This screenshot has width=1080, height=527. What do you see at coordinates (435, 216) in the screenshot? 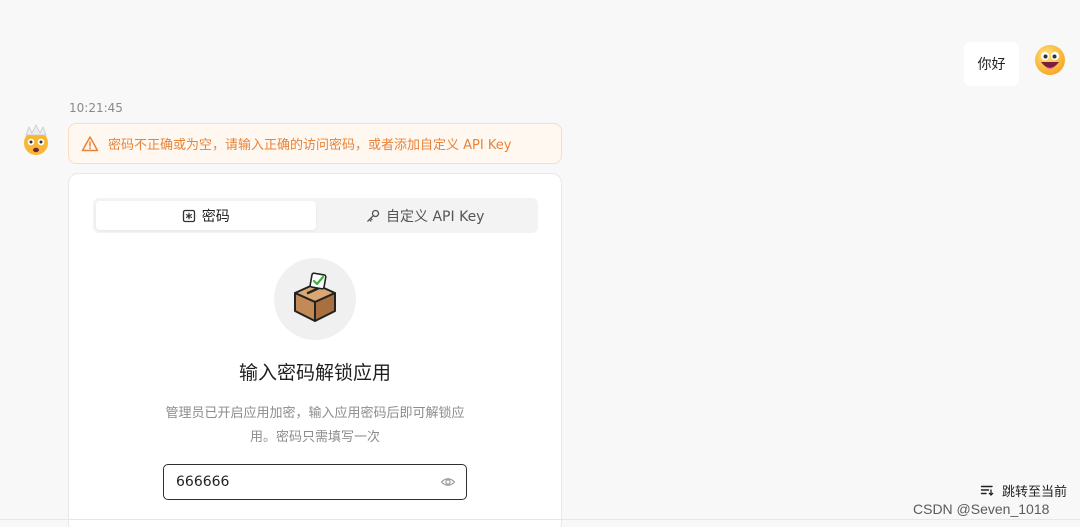
I see `tab-custom-api-key-label: 自定义 API Key` at bounding box center [435, 216].